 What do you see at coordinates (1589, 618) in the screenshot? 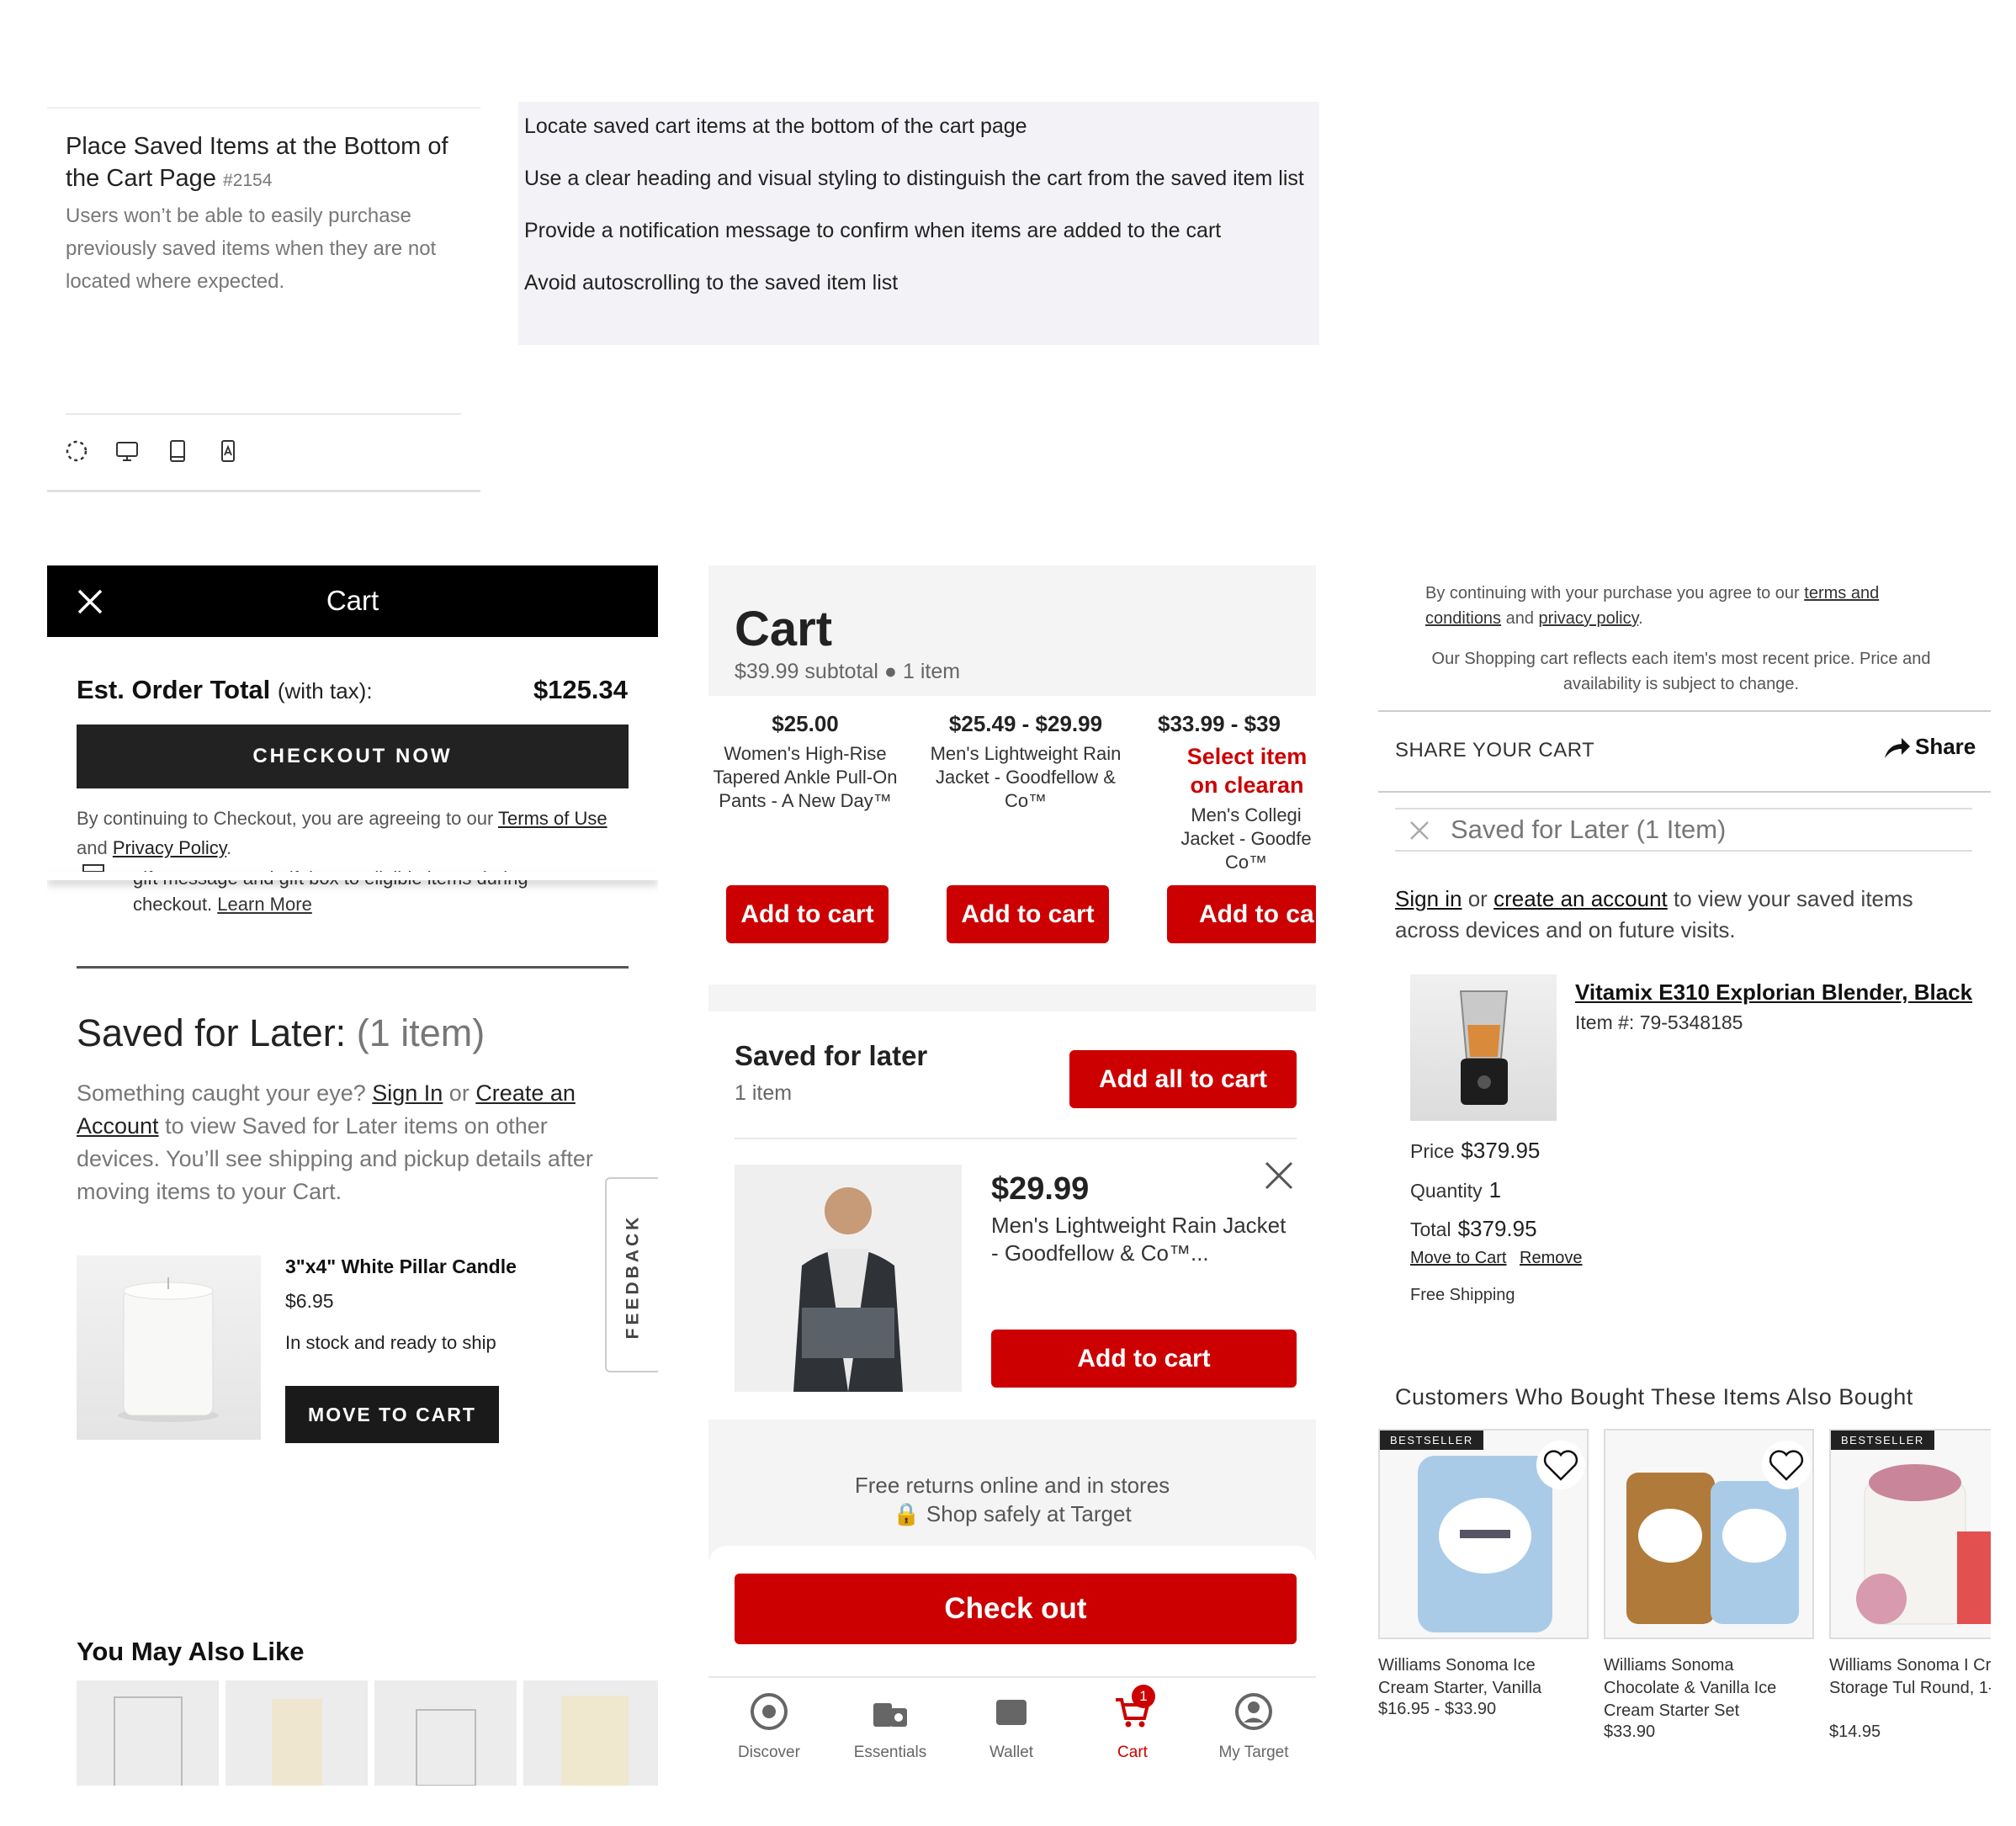
I see `privacy-policy-link: privacy policy` at bounding box center [1589, 618].